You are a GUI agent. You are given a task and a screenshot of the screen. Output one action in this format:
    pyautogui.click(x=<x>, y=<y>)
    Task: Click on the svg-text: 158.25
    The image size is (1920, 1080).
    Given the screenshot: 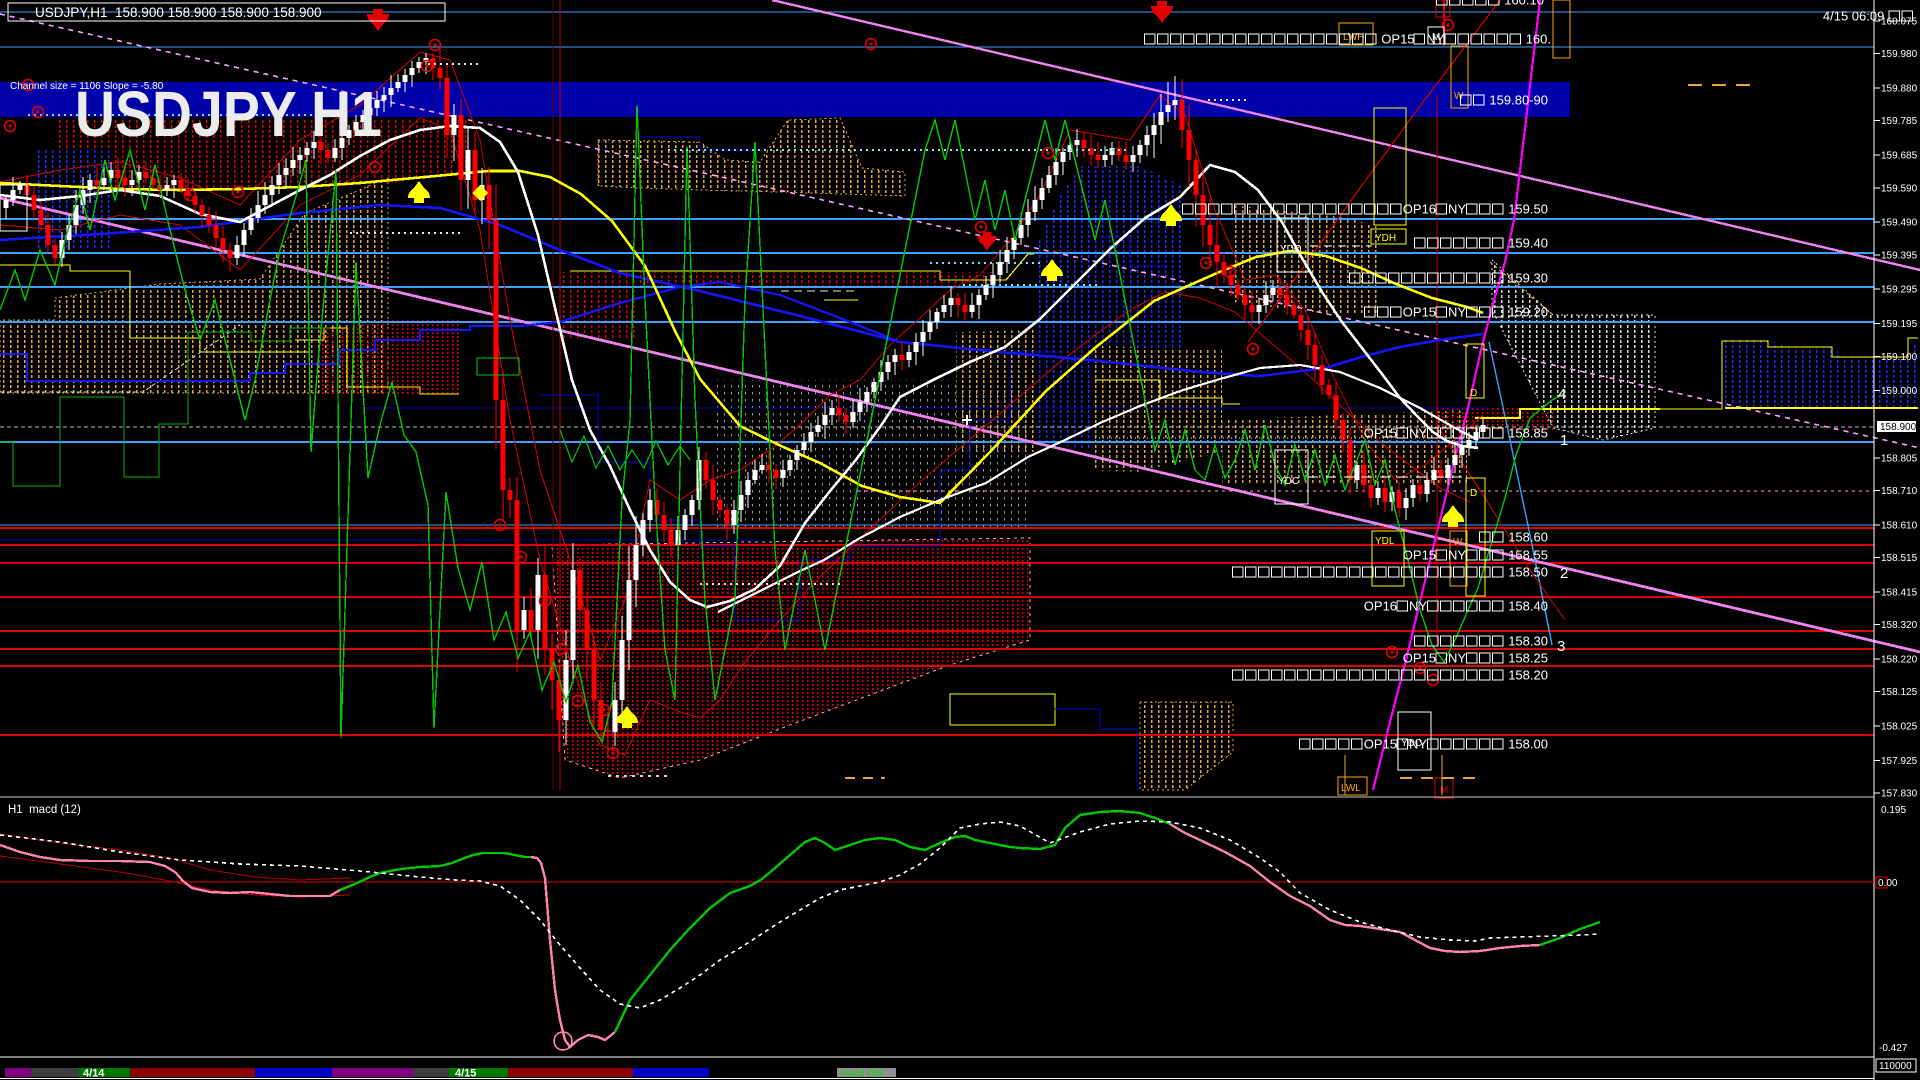 What is the action you would take?
    pyautogui.click(x=1526, y=658)
    